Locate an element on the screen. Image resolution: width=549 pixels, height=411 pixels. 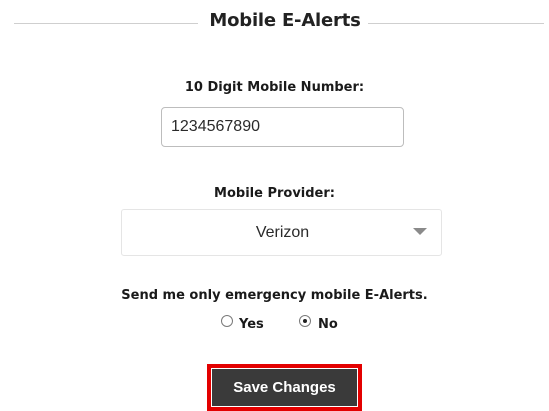
section-header: Mobile E-Alerts is located at coordinates (274, 21).